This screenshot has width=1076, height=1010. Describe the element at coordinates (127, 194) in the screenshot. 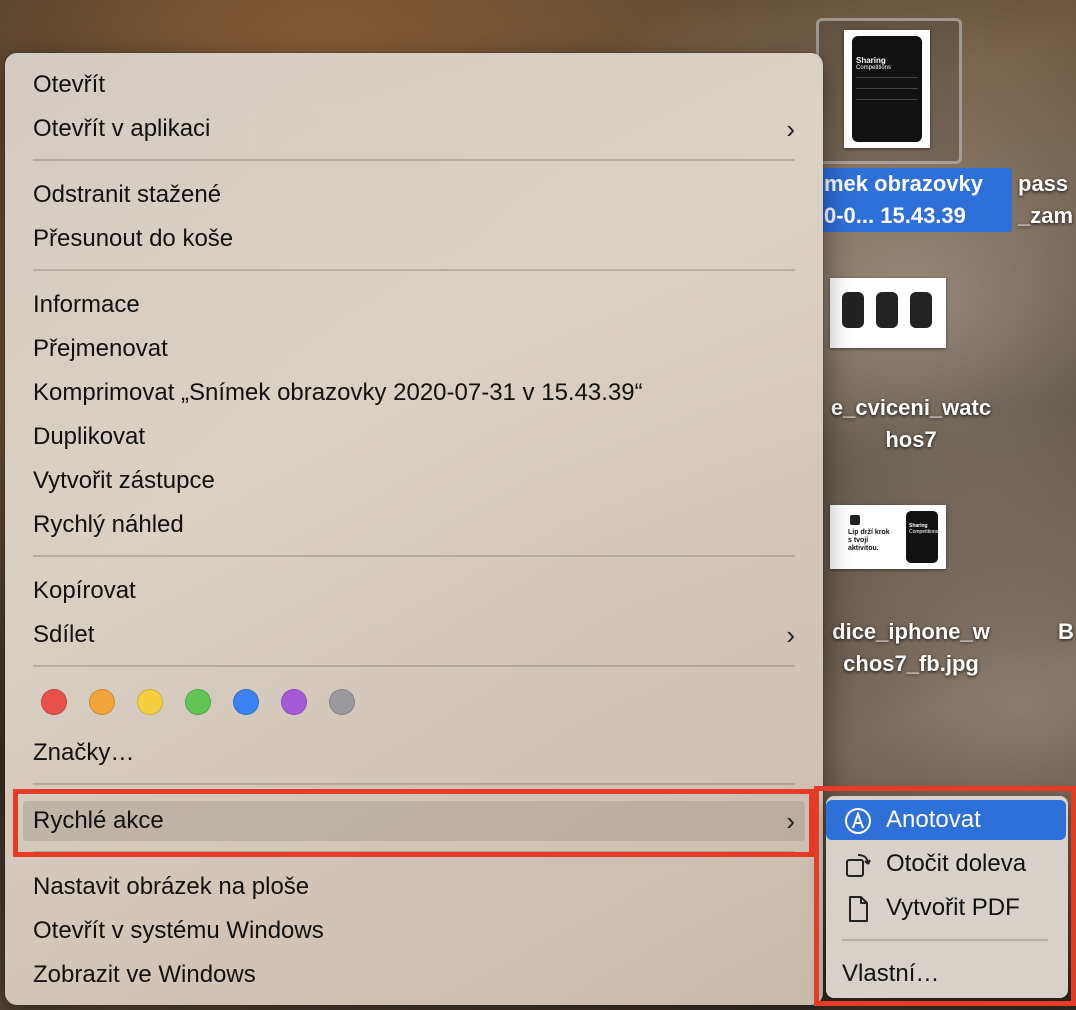

I see `menu-item-label: Odstranit stažené` at that location.